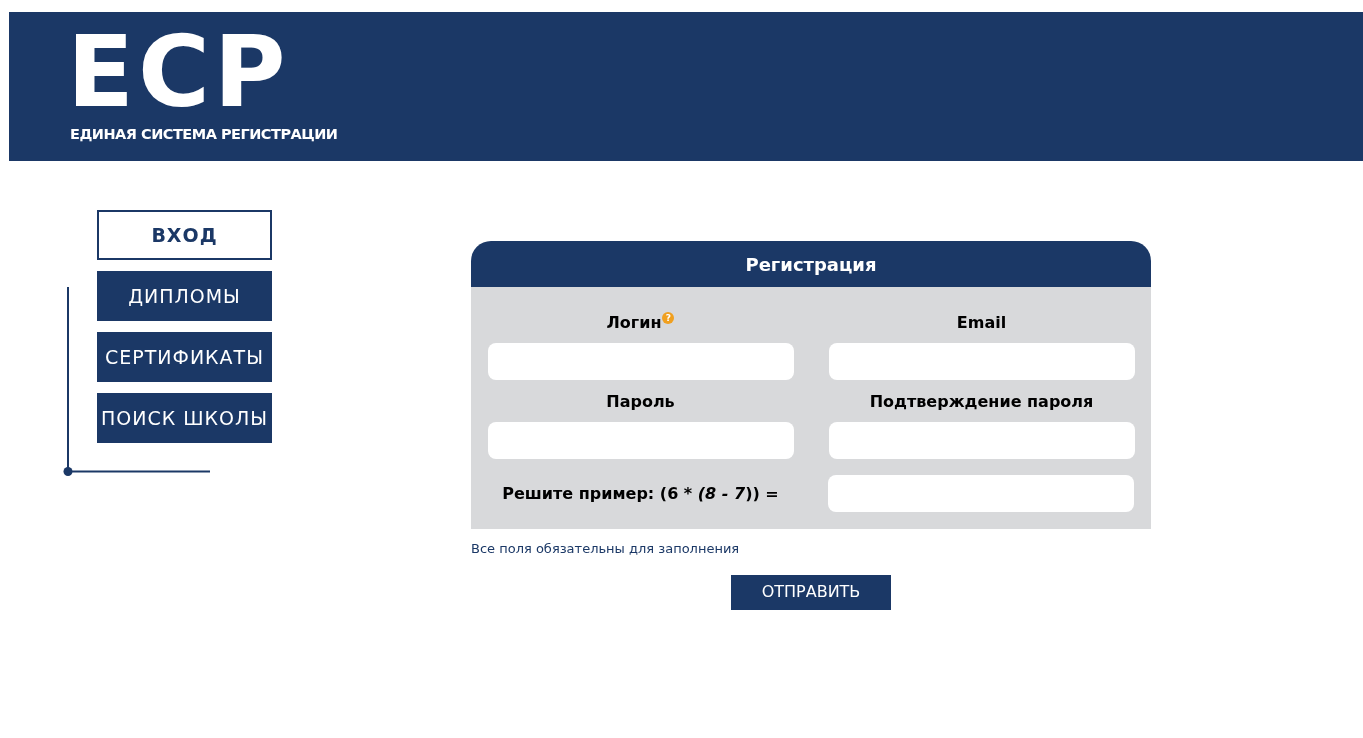 Image resolution: width=1363 pixels, height=738 pixels. I want to click on captcha-question: Решите пример: (6 * (8 - 7)) =, so click(640, 493).